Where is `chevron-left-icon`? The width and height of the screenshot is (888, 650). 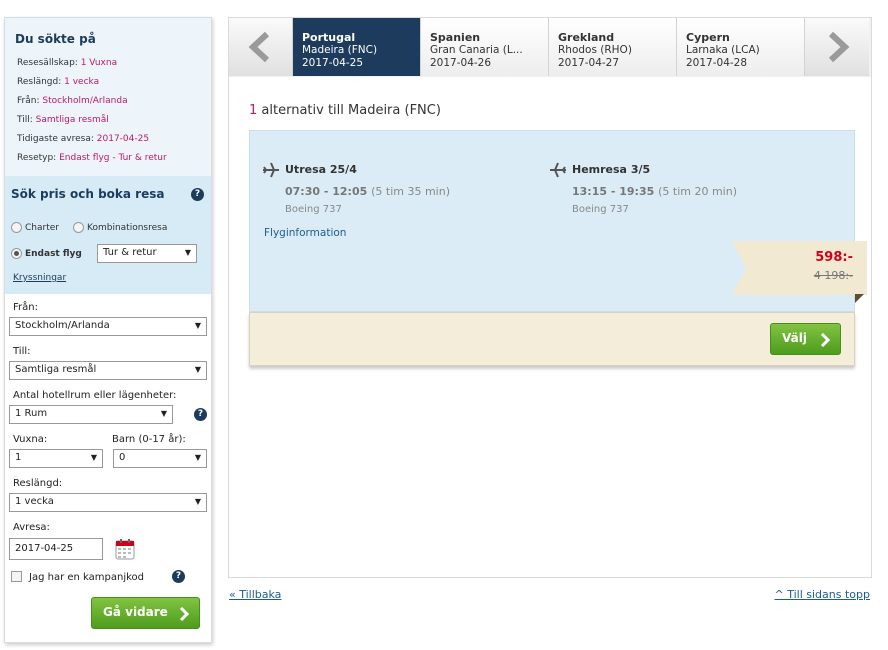
chevron-left-icon is located at coordinates (259, 47).